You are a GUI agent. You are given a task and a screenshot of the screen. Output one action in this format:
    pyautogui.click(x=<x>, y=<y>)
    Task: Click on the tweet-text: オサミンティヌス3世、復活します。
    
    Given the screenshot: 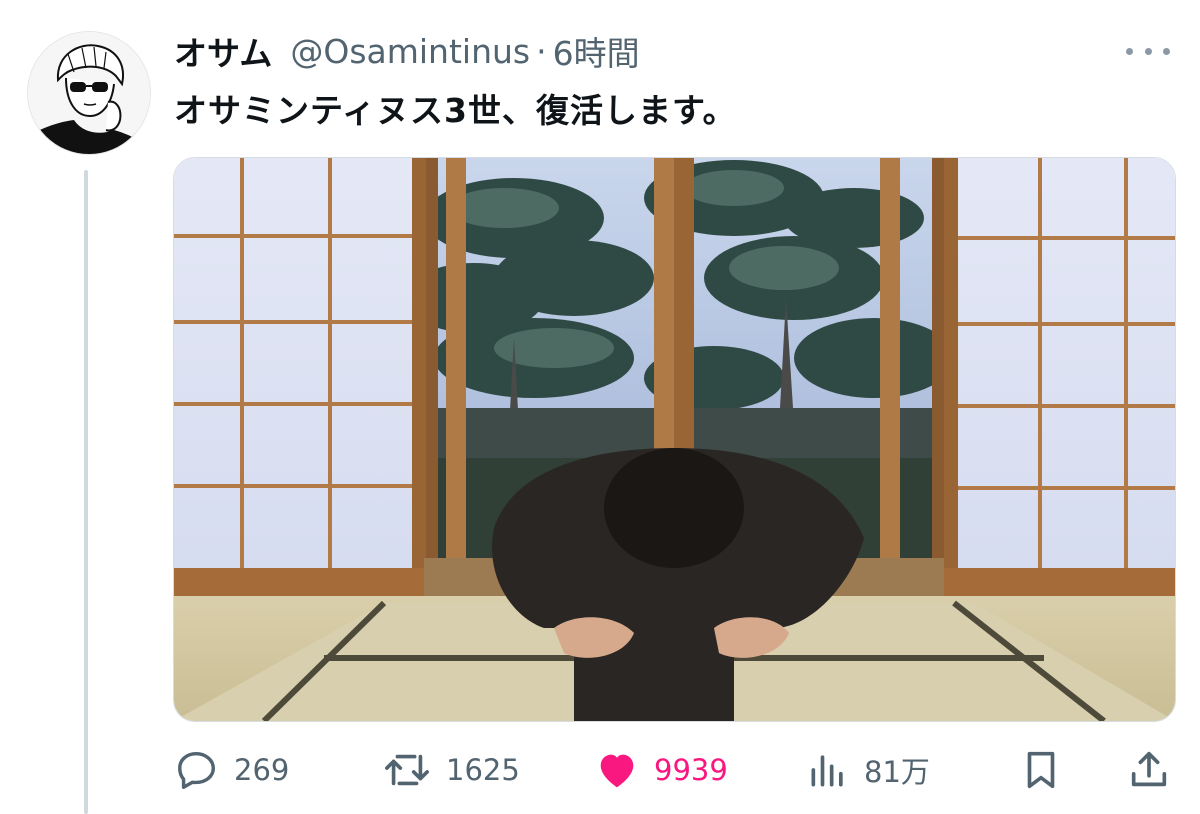 What is the action you would take?
    pyautogui.click(x=455, y=110)
    